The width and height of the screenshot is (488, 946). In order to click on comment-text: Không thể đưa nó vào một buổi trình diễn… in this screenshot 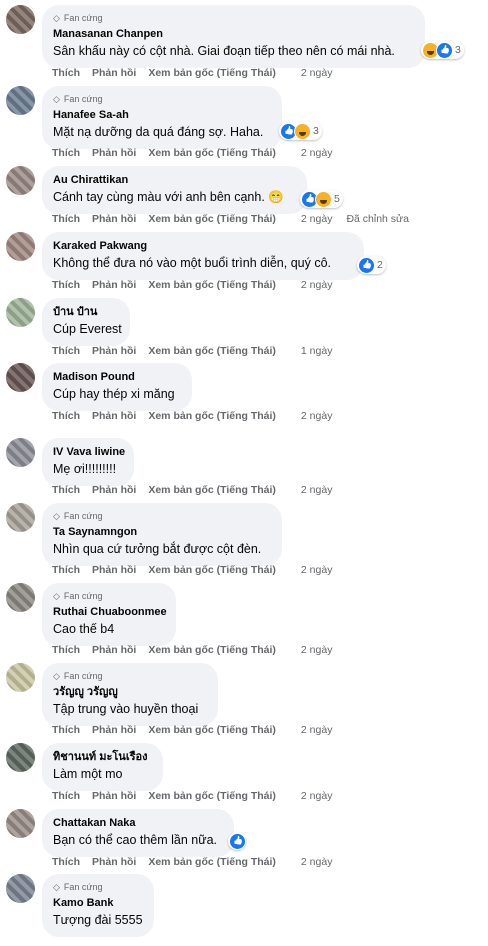, I will do `click(192, 263)`.